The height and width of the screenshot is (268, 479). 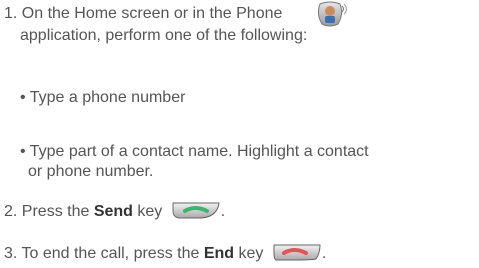 What do you see at coordinates (324, 253) in the screenshot?
I see `step-3-tail: .` at bounding box center [324, 253].